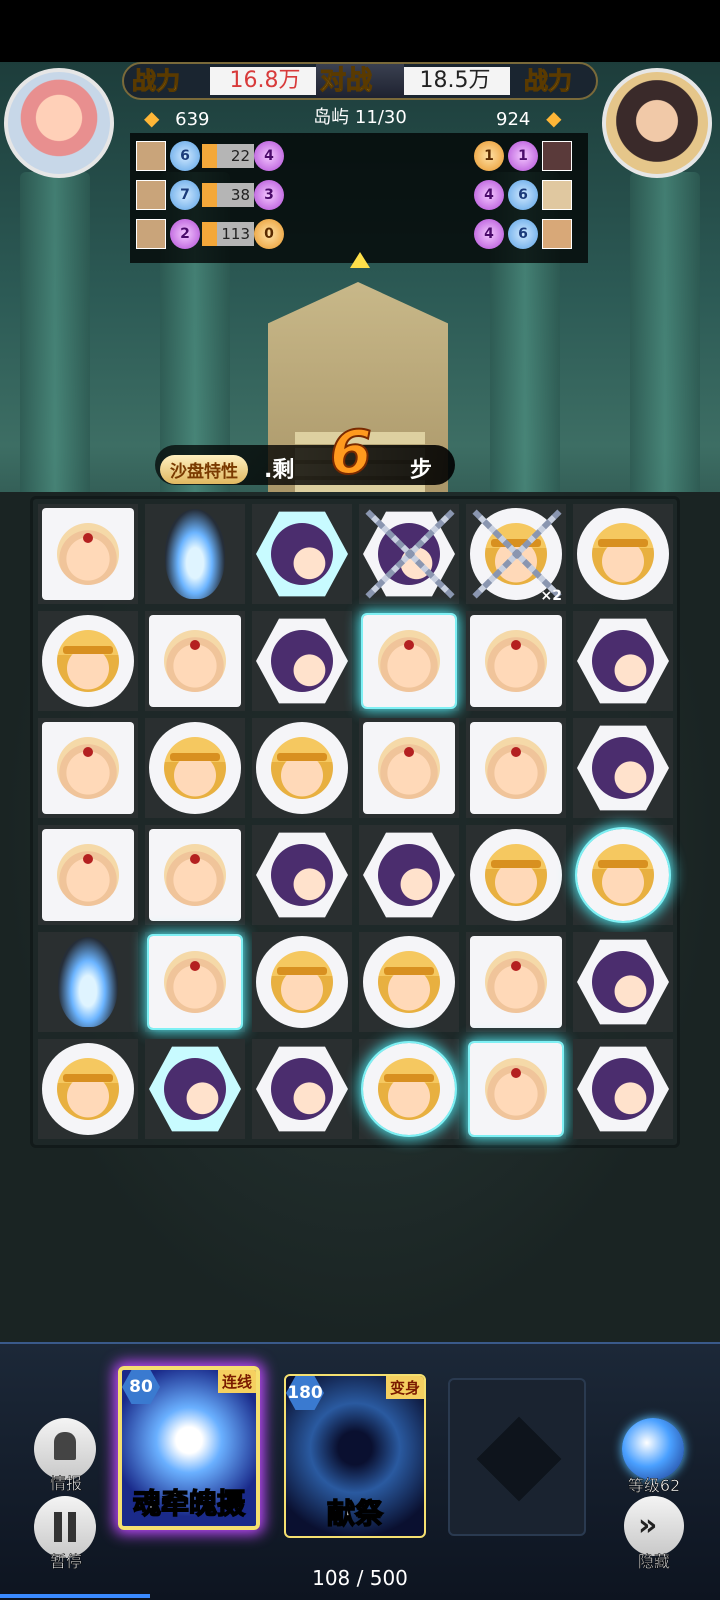 The image size is (720, 1600). What do you see at coordinates (65, 1446) in the screenshot?
I see `alarm-icon` at bounding box center [65, 1446].